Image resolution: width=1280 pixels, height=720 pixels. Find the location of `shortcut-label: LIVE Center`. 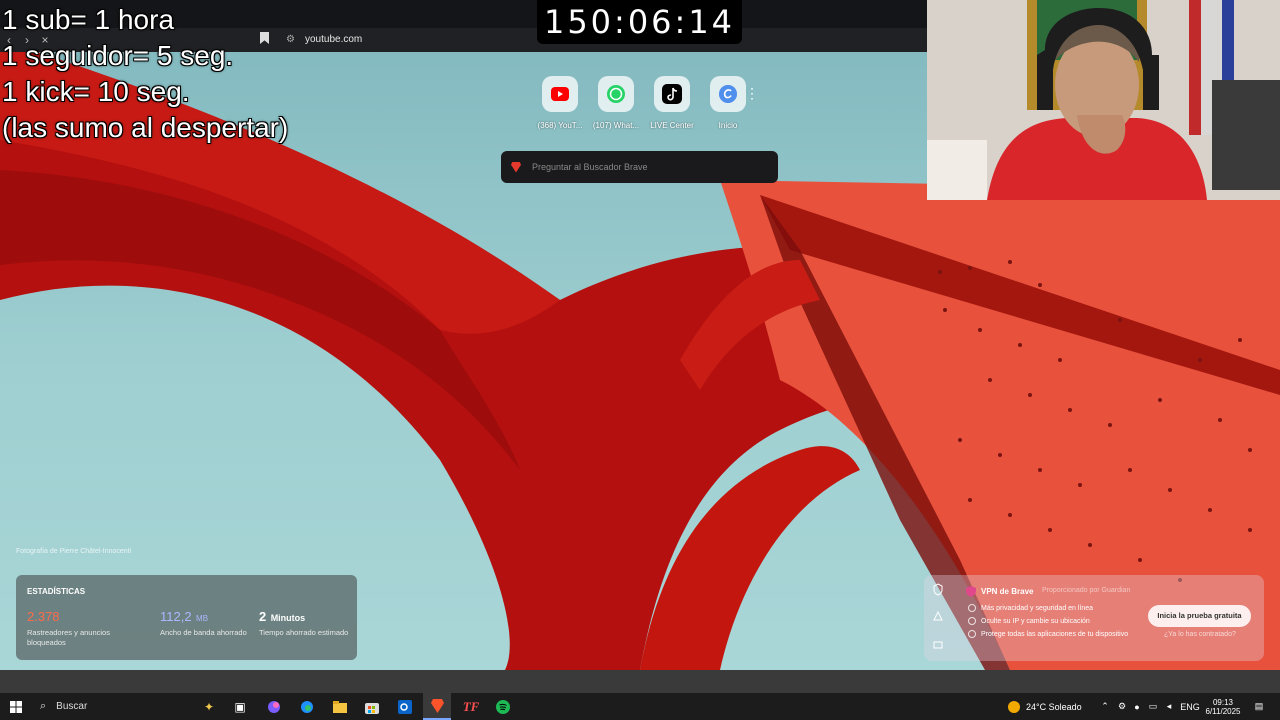

shortcut-label: LIVE Center is located at coordinates (672, 125).